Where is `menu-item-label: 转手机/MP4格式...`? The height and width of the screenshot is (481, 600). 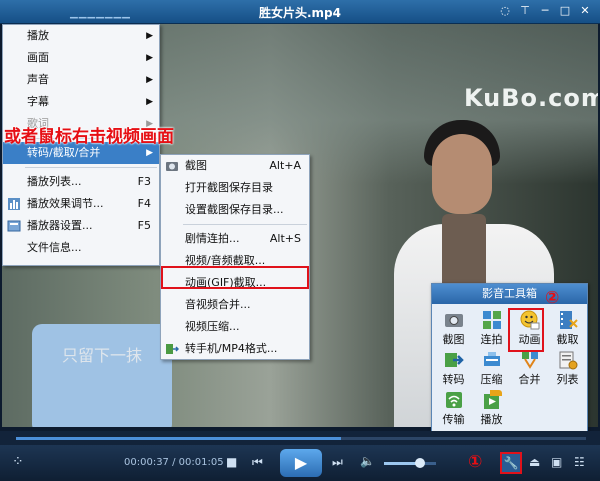 menu-item-label: 转手机/MP4格式... is located at coordinates (231, 348).